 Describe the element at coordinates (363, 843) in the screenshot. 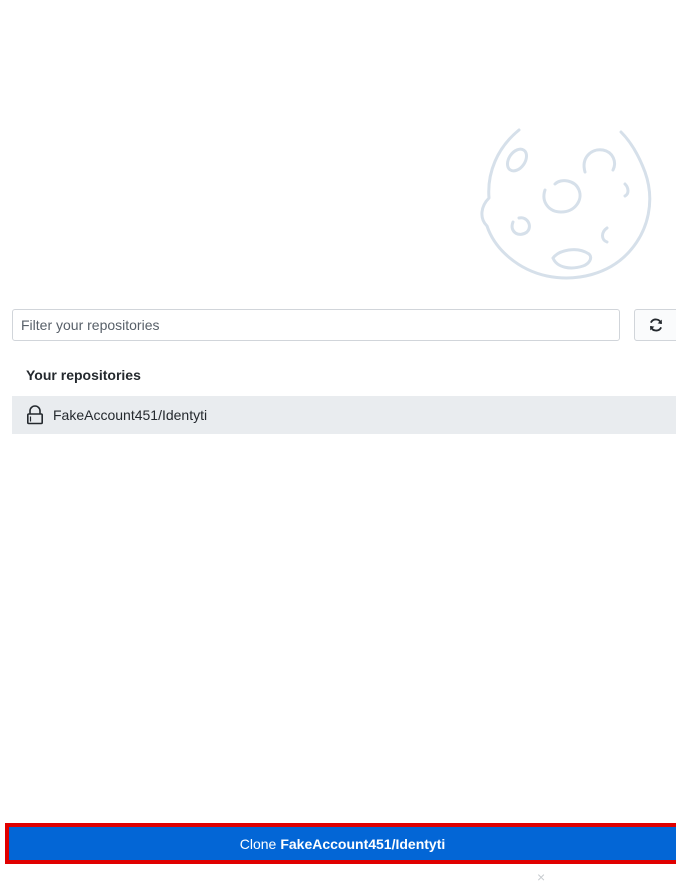

I see `clone-button-repo: FakeAccount451/Identyti` at that location.